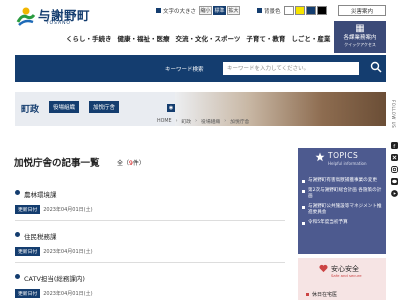 The height and width of the screenshot is (300, 400). What do you see at coordinates (272, 11) in the screenshot?
I see `bg-color-label: 背景色` at bounding box center [272, 11].